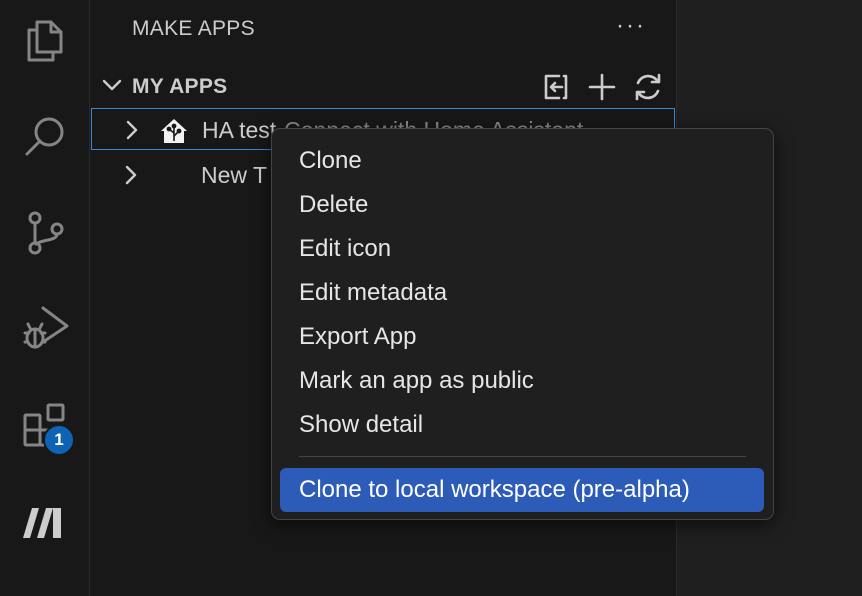  I want to click on home-assistant-icon, so click(174, 133).